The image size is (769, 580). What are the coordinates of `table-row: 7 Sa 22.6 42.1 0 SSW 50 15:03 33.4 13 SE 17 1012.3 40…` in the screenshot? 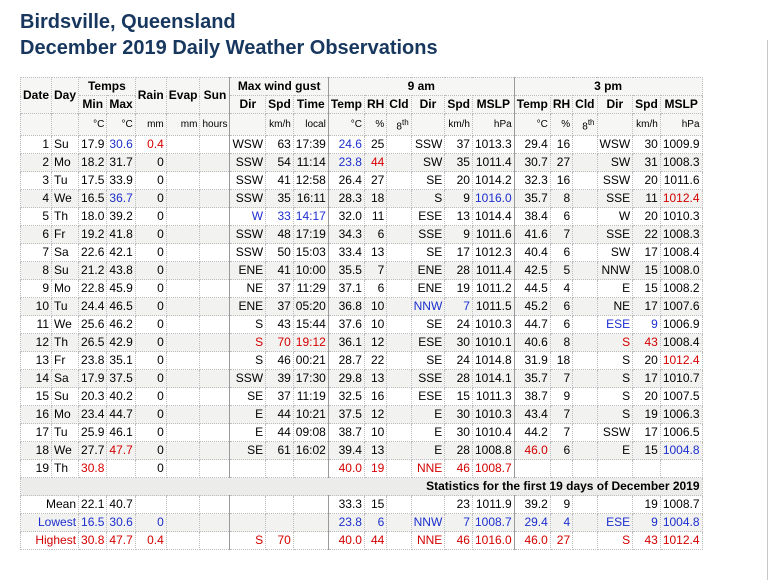 It's located at (361, 253).